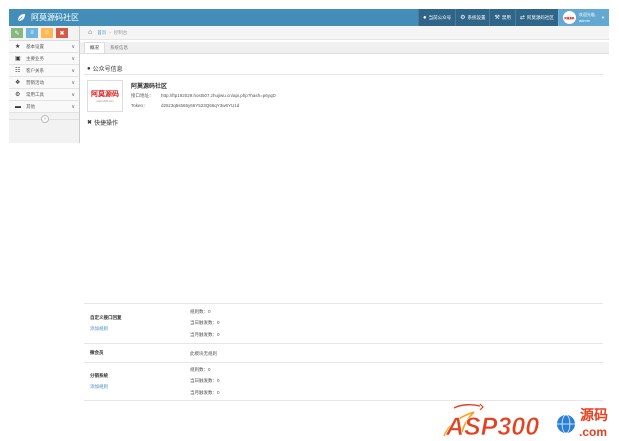 The height and width of the screenshot is (441, 619). Describe the element at coordinates (18, 106) in the screenshot. I see `folder-icon: ▬` at that location.